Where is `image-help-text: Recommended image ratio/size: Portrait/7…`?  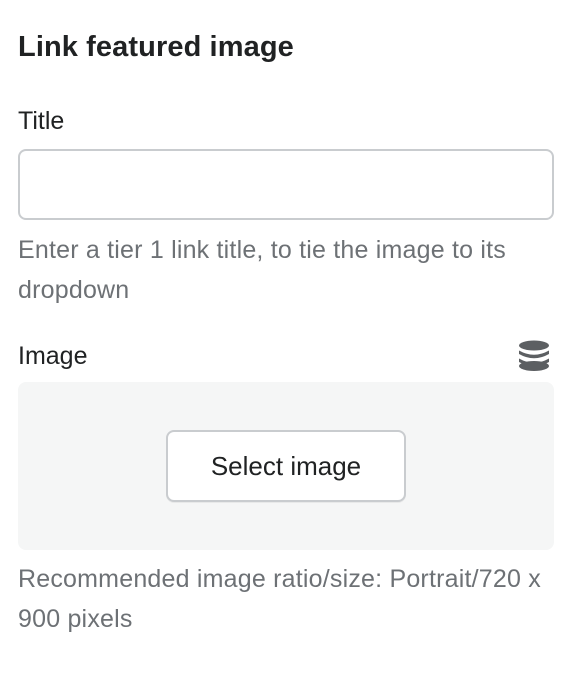 image-help-text: Recommended image ratio/size: Portrait/7… is located at coordinates (279, 599).